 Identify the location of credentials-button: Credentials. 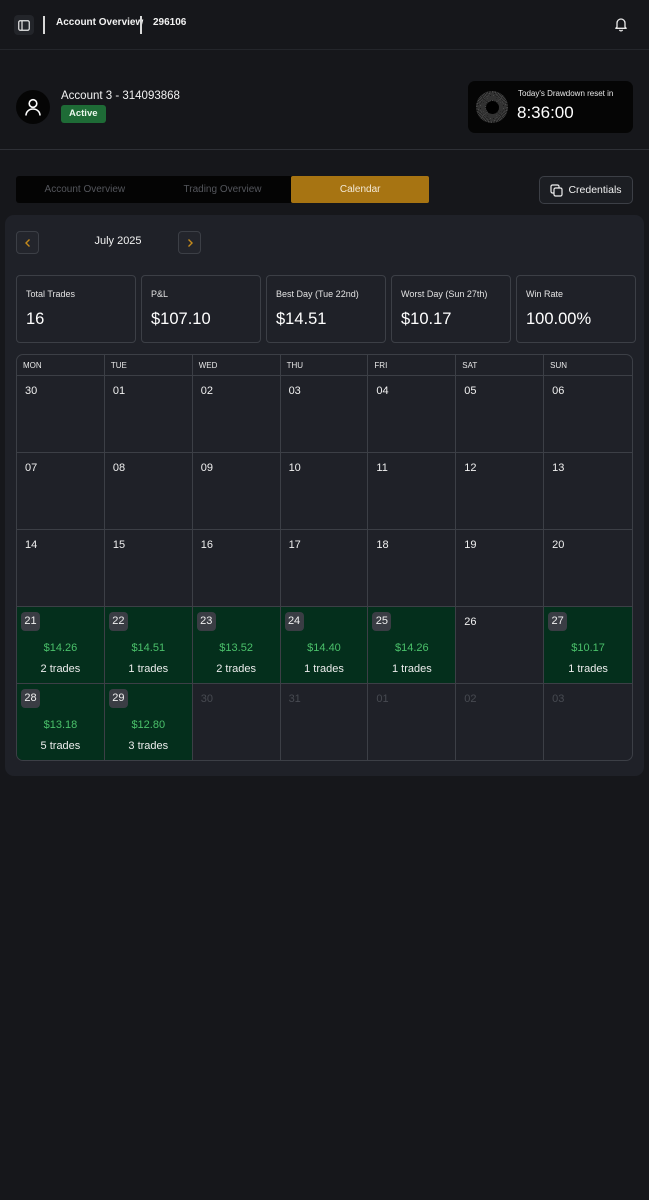
(586, 190).